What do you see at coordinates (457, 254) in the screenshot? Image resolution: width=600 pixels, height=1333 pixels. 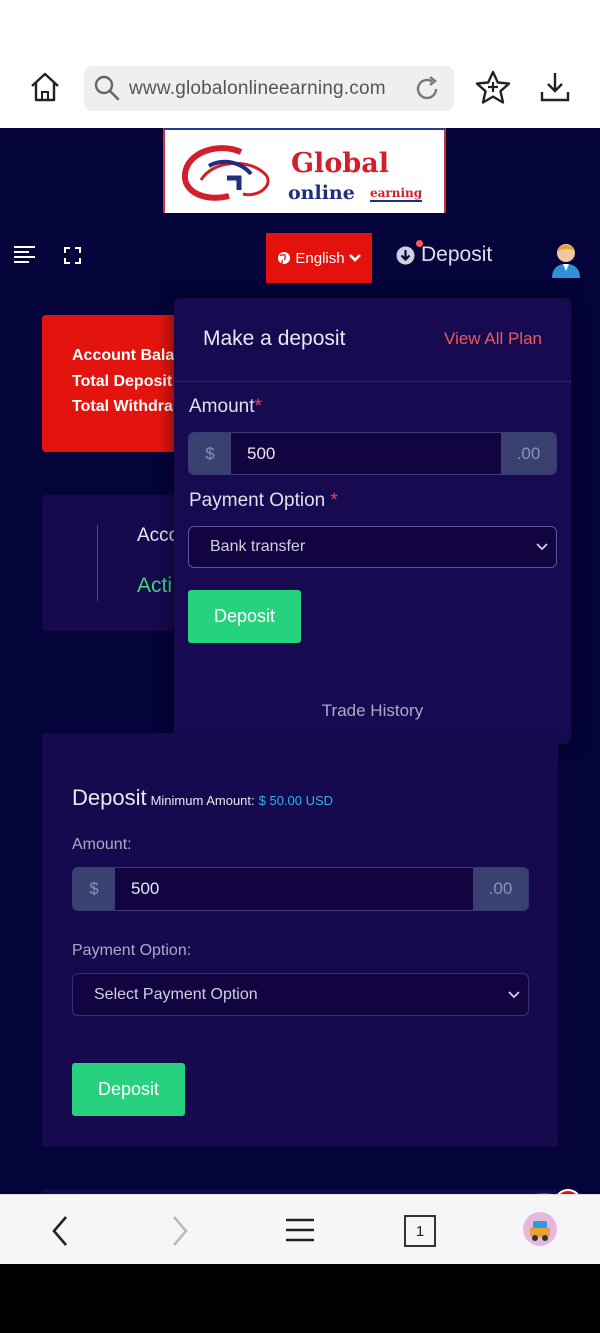 I see `nav-deposit-label: Deposit` at bounding box center [457, 254].